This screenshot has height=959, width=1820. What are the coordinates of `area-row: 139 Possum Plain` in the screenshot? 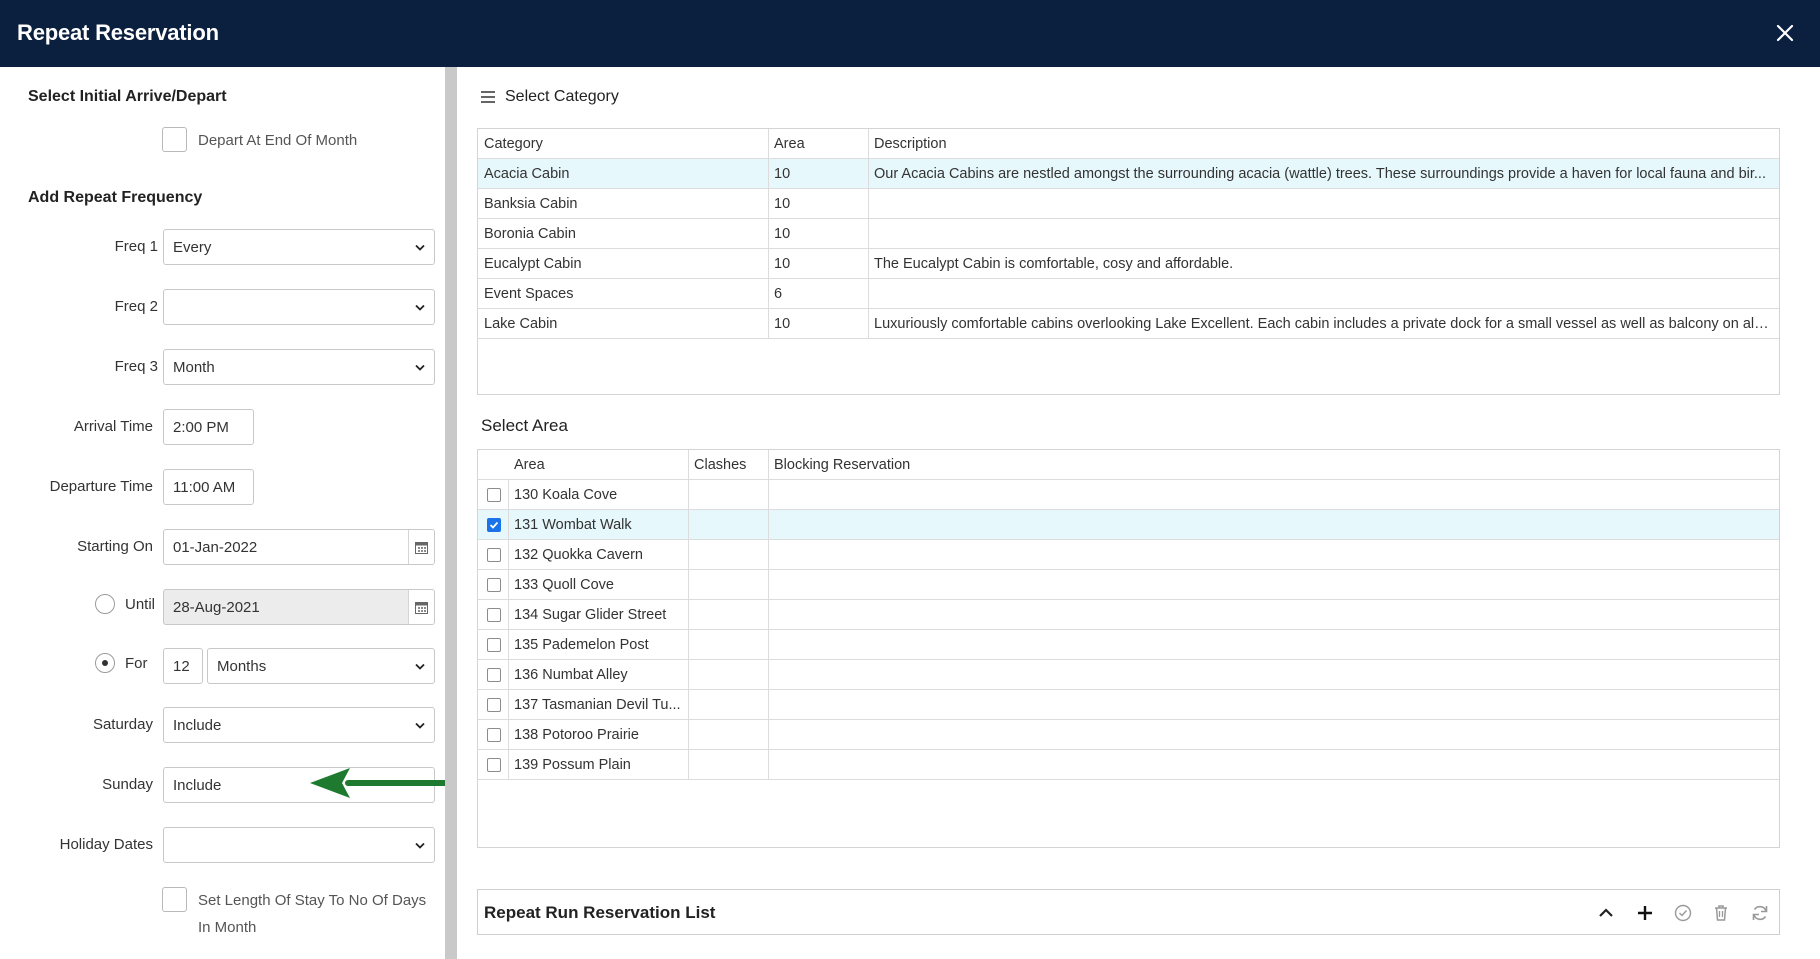 It's located at (1128, 765).